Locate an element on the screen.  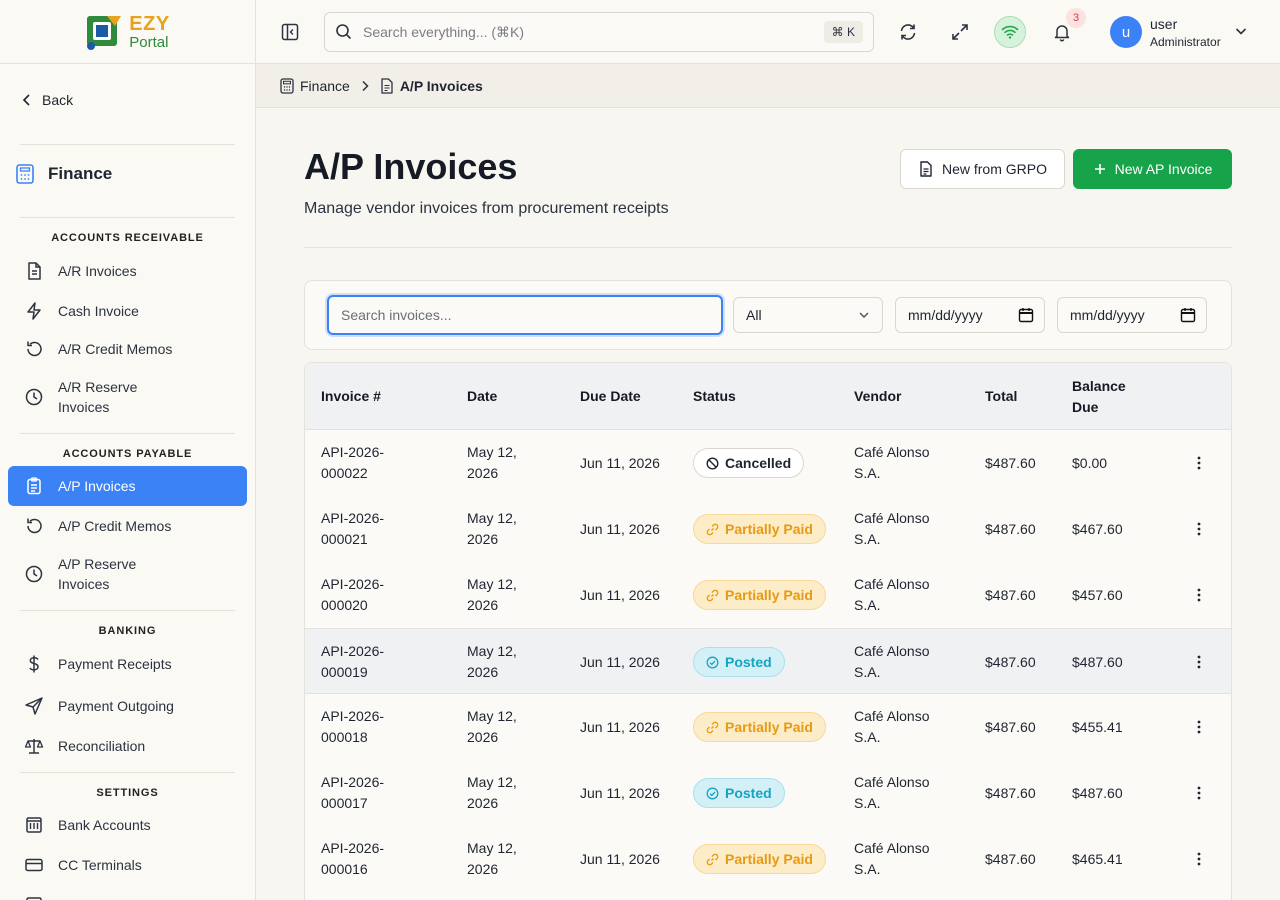
column-header-vendor: Vendor is located at coordinates (877, 396).